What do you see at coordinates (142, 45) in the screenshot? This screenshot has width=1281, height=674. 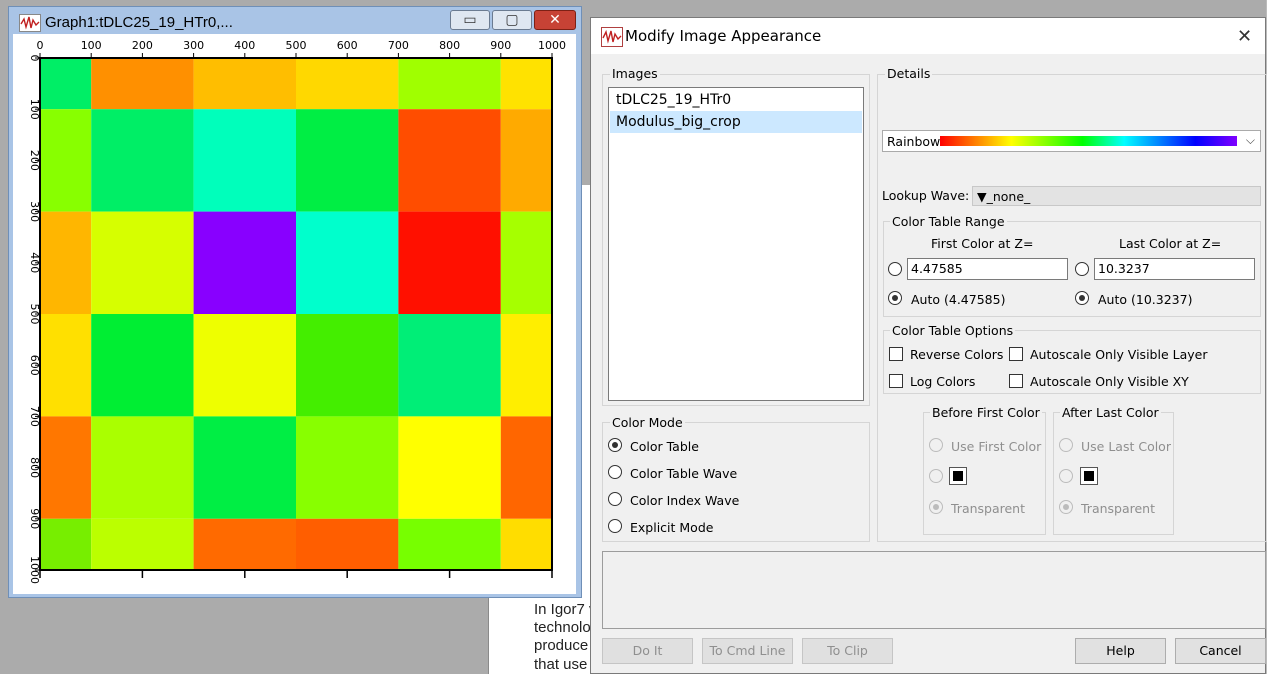 I see `top-axis-tick-label: 200` at bounding box center [142, 45].